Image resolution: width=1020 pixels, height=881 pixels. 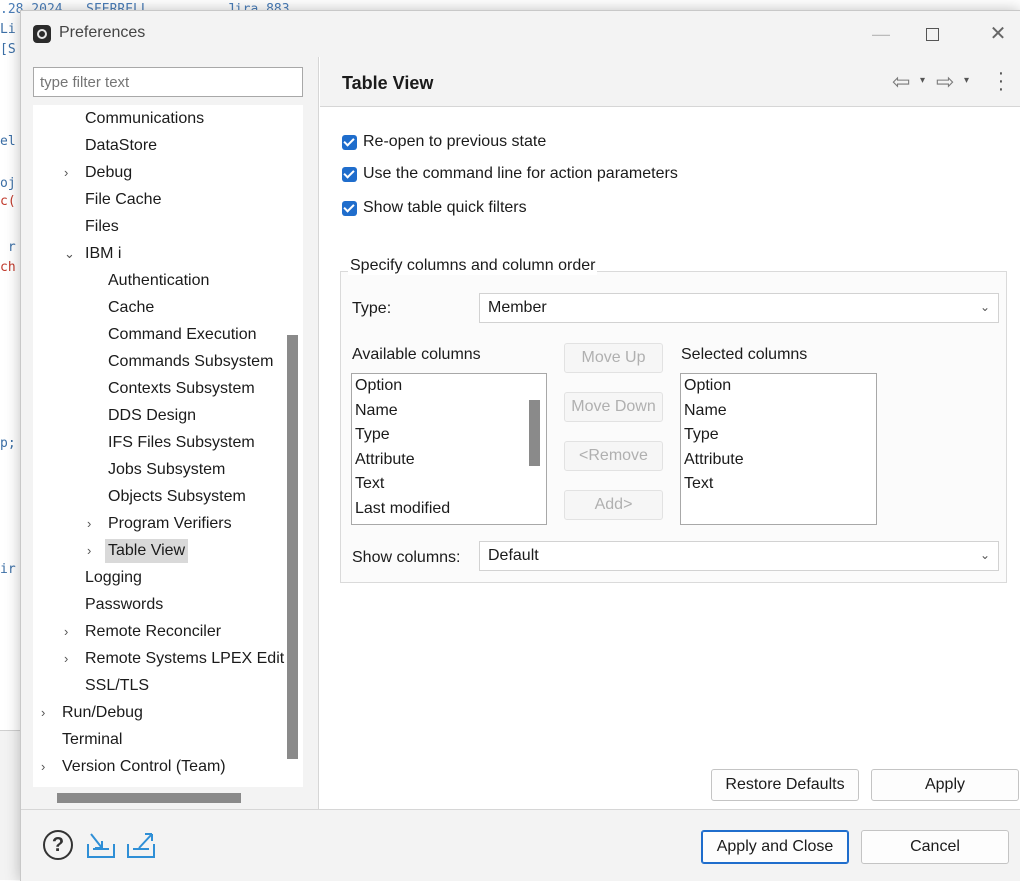 I want to click on apply-and-close-button: Apply and Close, so click(x=775, y=847).